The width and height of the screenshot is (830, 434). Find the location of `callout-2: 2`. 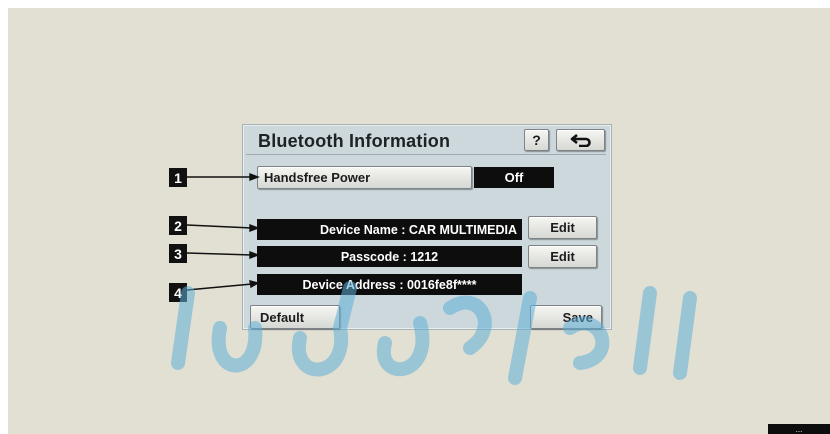

callout-2: 2 is located at coordinates (178, 225).